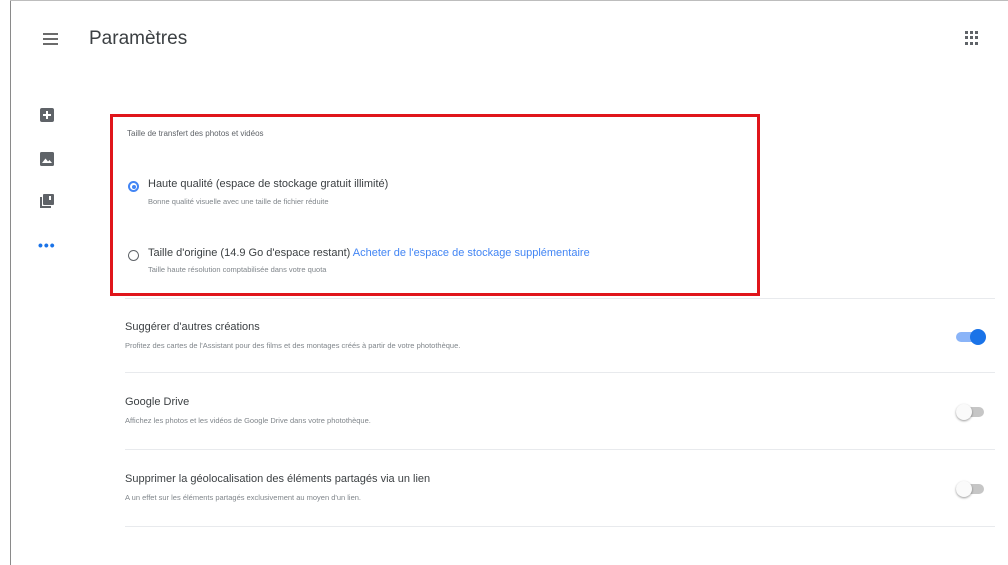  I want to click on albums-icon, so click(47, 201).